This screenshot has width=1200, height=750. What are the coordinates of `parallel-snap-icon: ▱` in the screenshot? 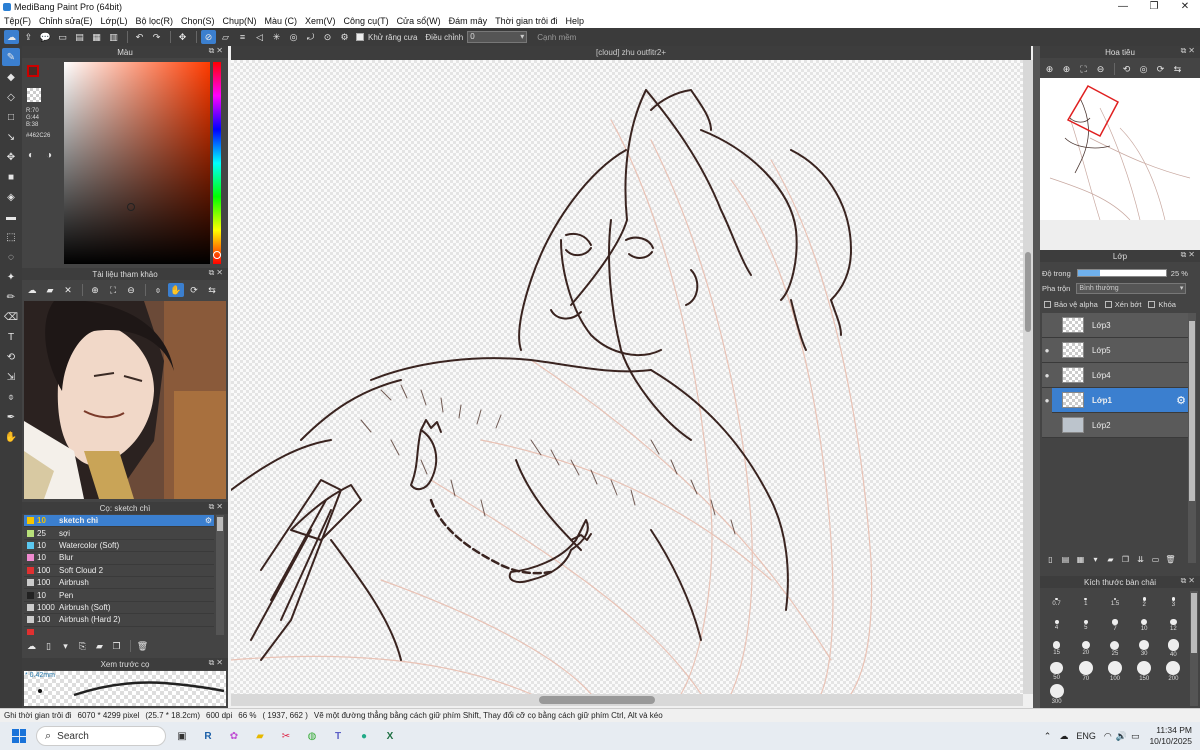 It's located at (225, 37).